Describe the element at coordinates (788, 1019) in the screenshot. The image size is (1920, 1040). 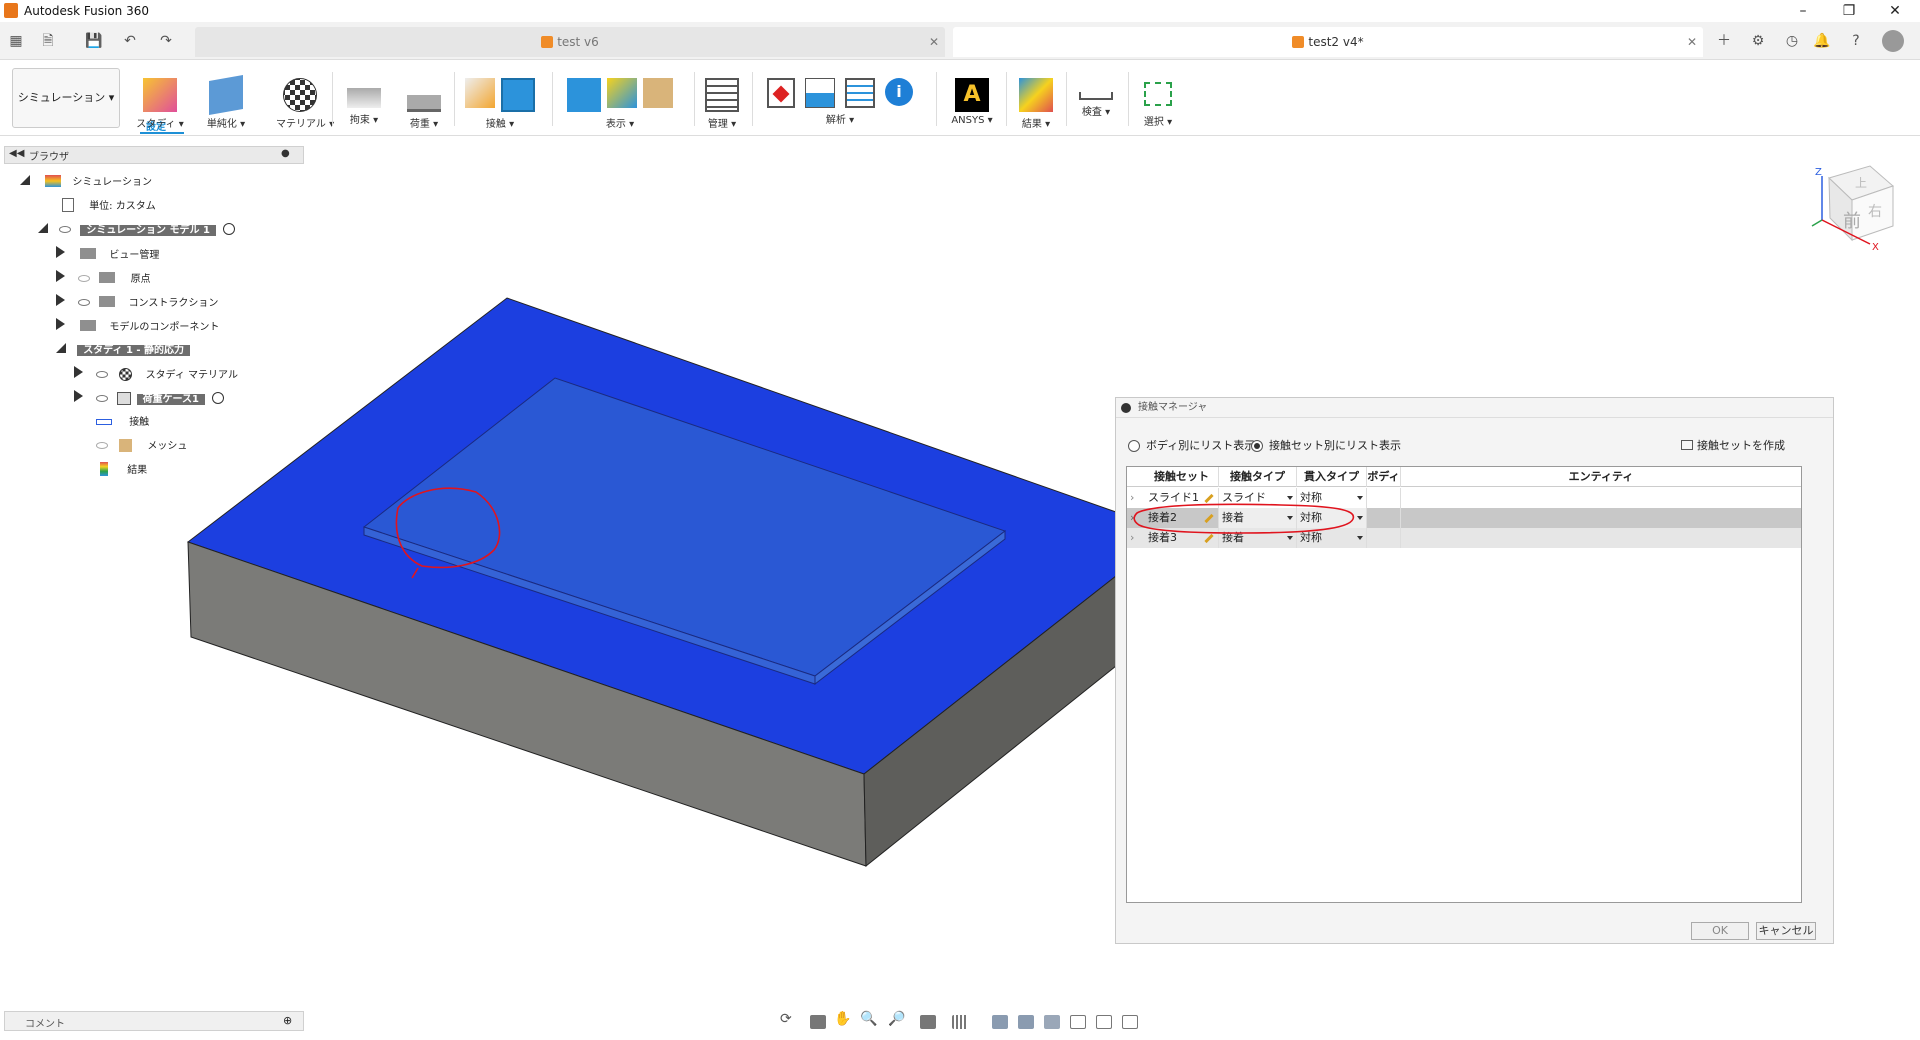
I see `orbit-icon: ⟳` at that location.